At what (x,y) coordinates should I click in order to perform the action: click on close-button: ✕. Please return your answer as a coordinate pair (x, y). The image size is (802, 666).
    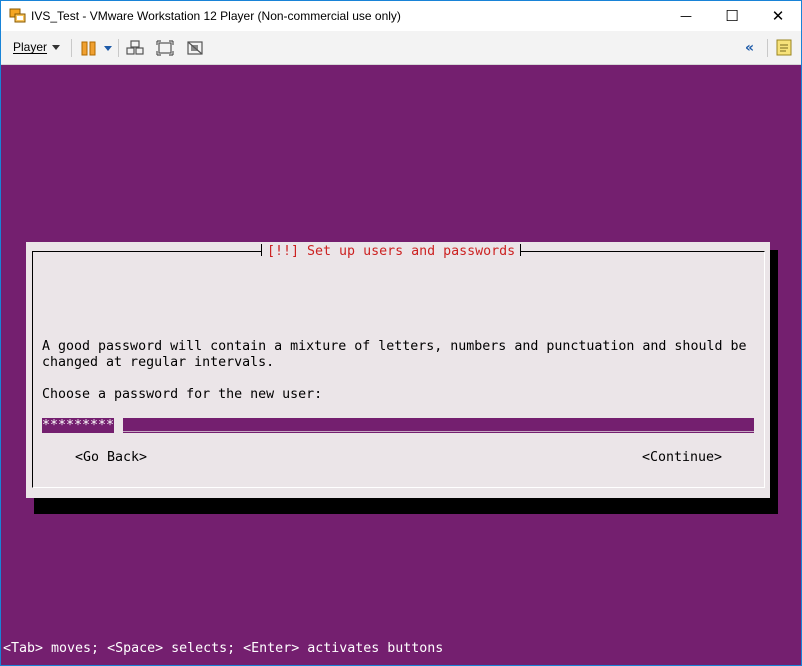
    Looking at the image, I should click on (778, 16).